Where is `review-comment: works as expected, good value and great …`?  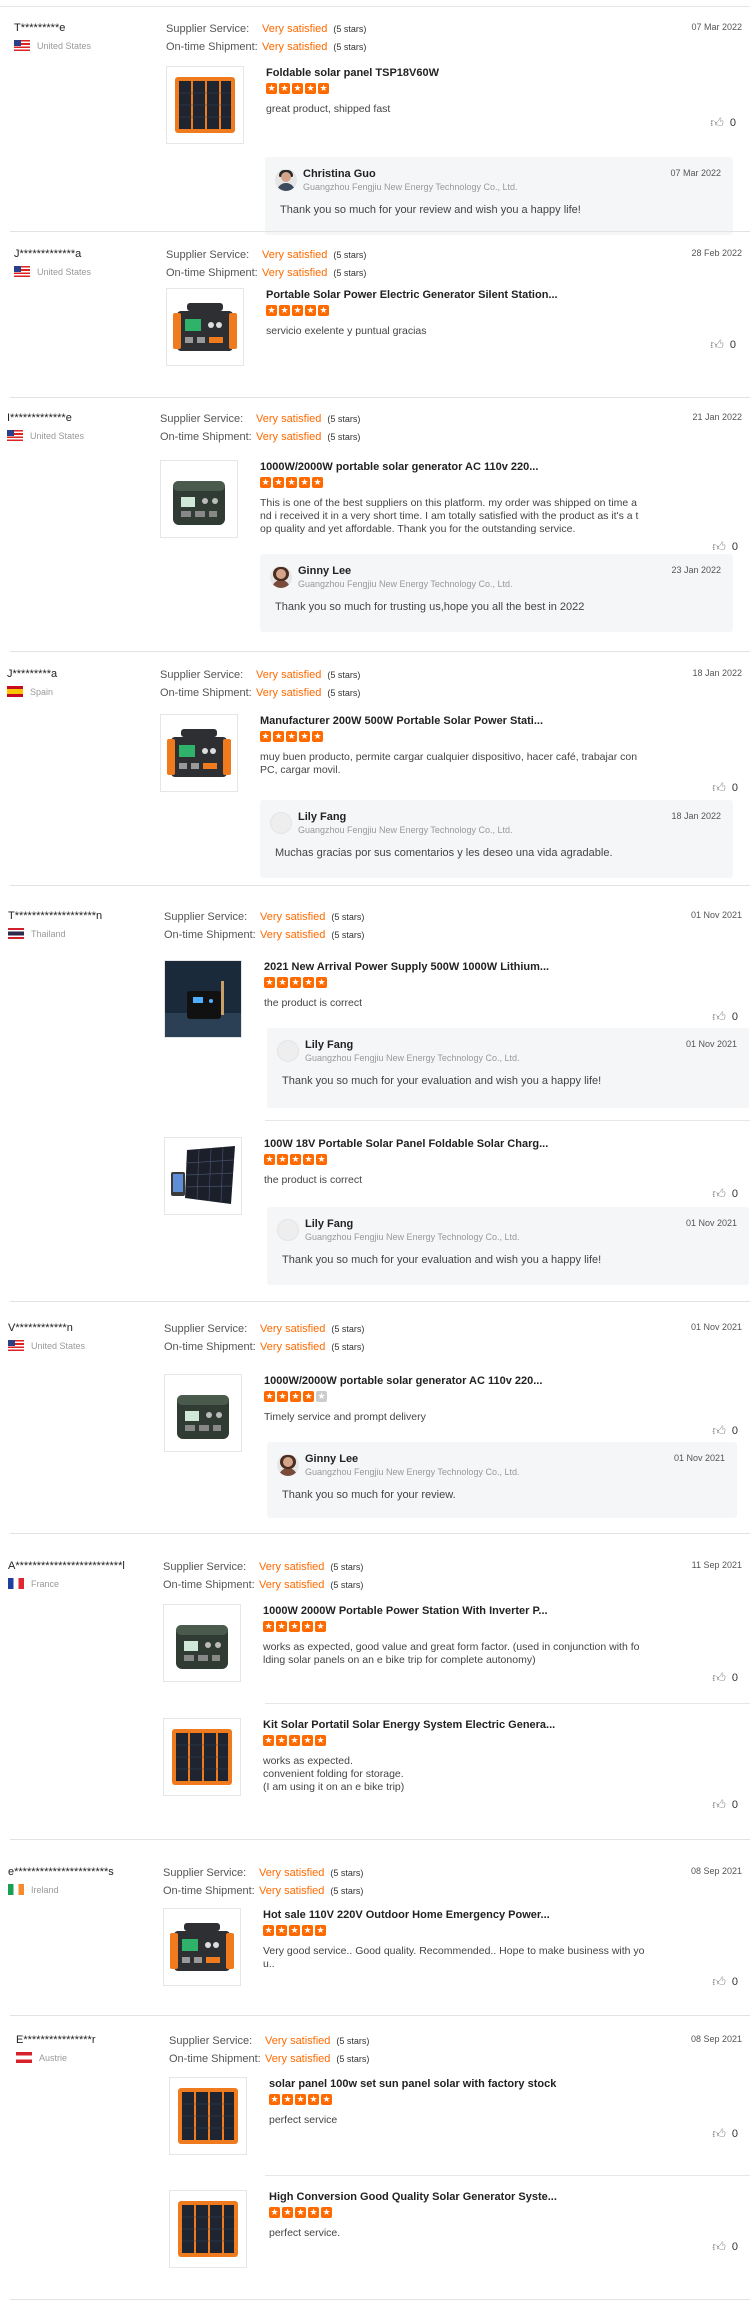 review-comment: works as expected, good value and great … is located at coordinates (451, 1653).